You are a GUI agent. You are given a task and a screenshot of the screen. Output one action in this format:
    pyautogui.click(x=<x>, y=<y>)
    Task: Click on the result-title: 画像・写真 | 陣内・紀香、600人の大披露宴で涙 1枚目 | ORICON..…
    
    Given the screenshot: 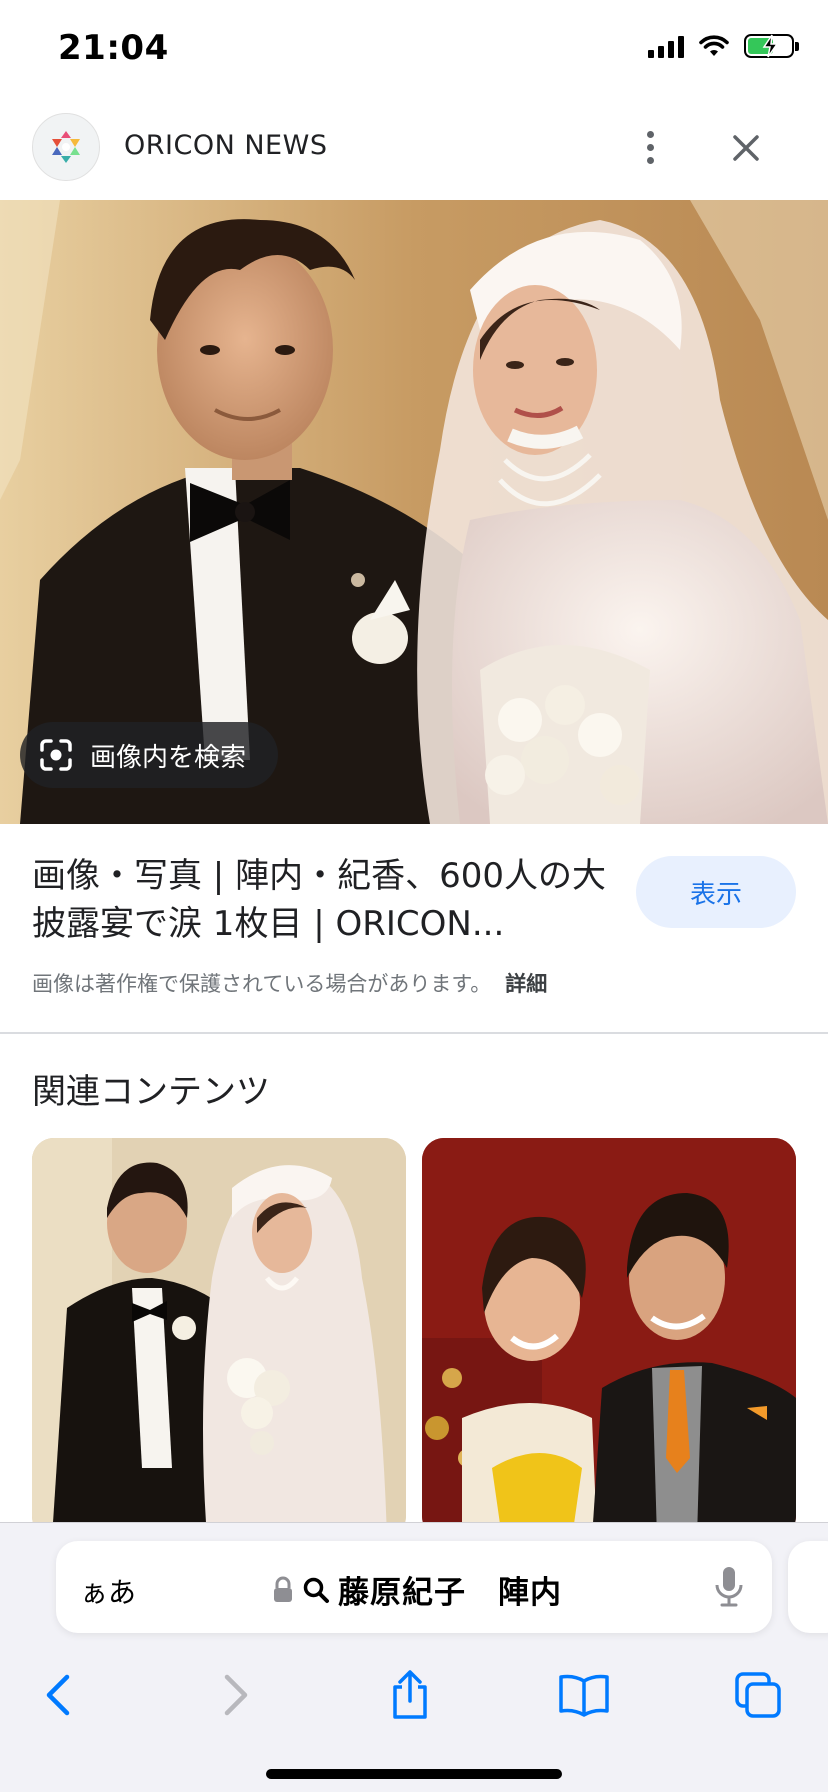 What is the action you would take?
    pyautogui.click(x=322, y=900)
    